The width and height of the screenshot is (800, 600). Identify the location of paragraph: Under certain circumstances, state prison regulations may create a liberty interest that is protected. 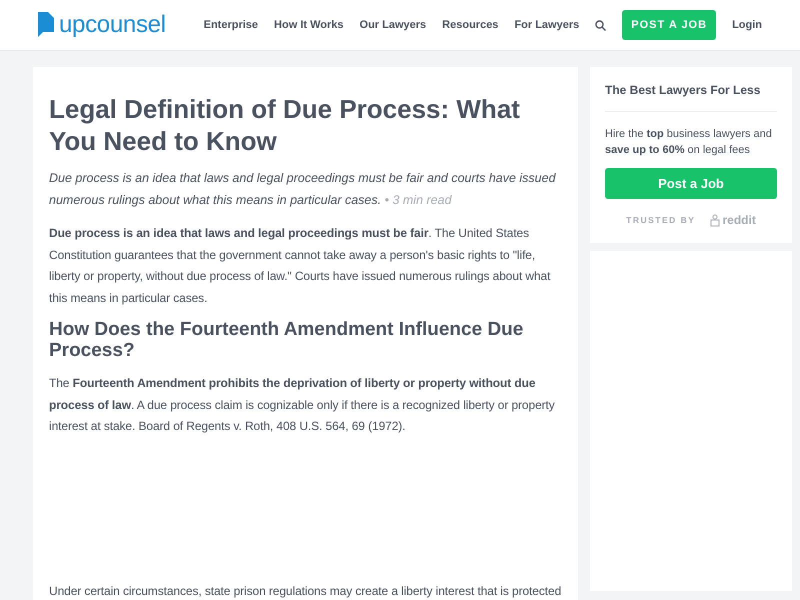
(305, 591).